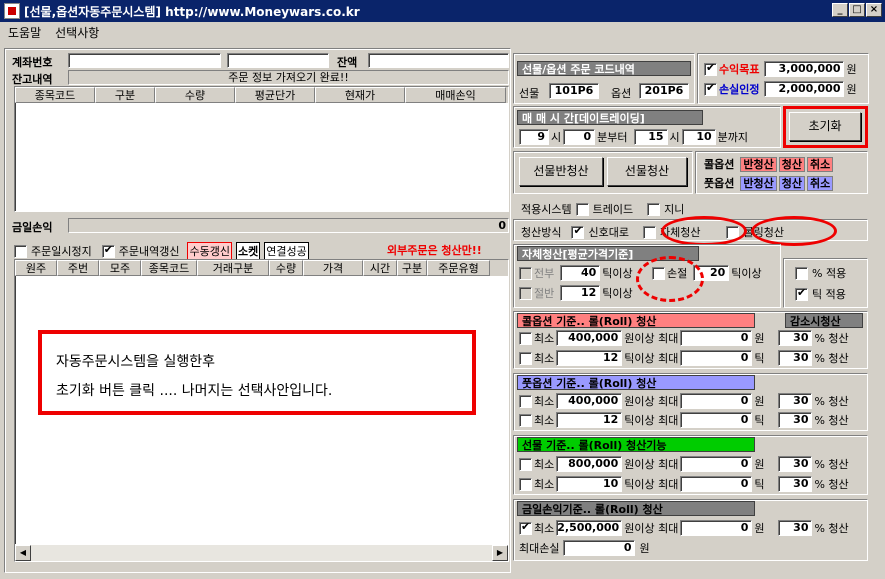  What do you see at coordinates (857, 10) in the screenshot?
I see `maximize-button: □` at bounding box center [857, 10].